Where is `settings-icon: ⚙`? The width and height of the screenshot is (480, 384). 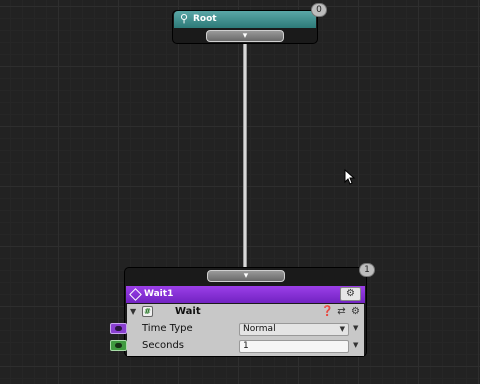
settings-icon: ⚙ is located at coordinates (355, 311).